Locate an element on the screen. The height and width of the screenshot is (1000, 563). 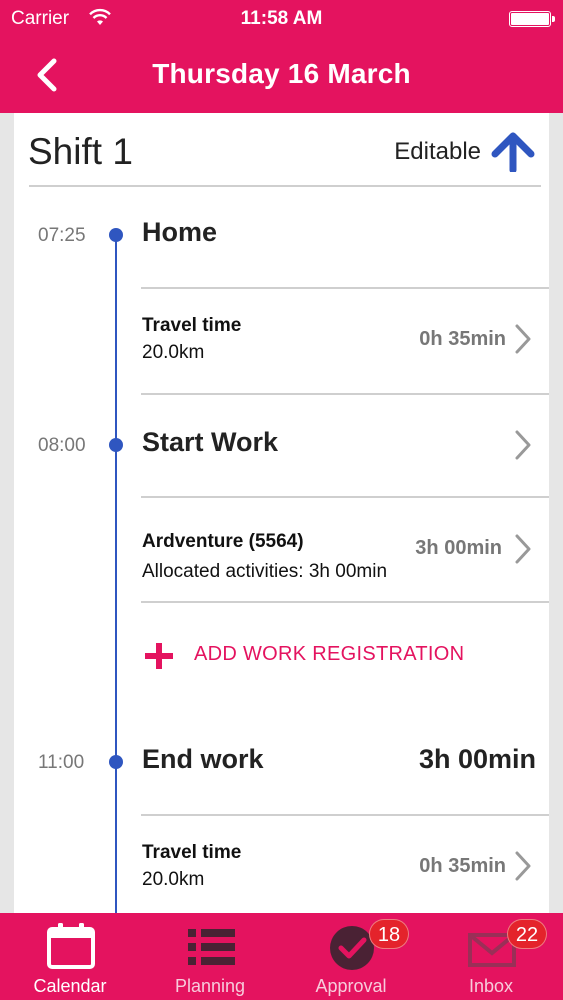
event-time: 08:00 is located at coordinates (62, 445).